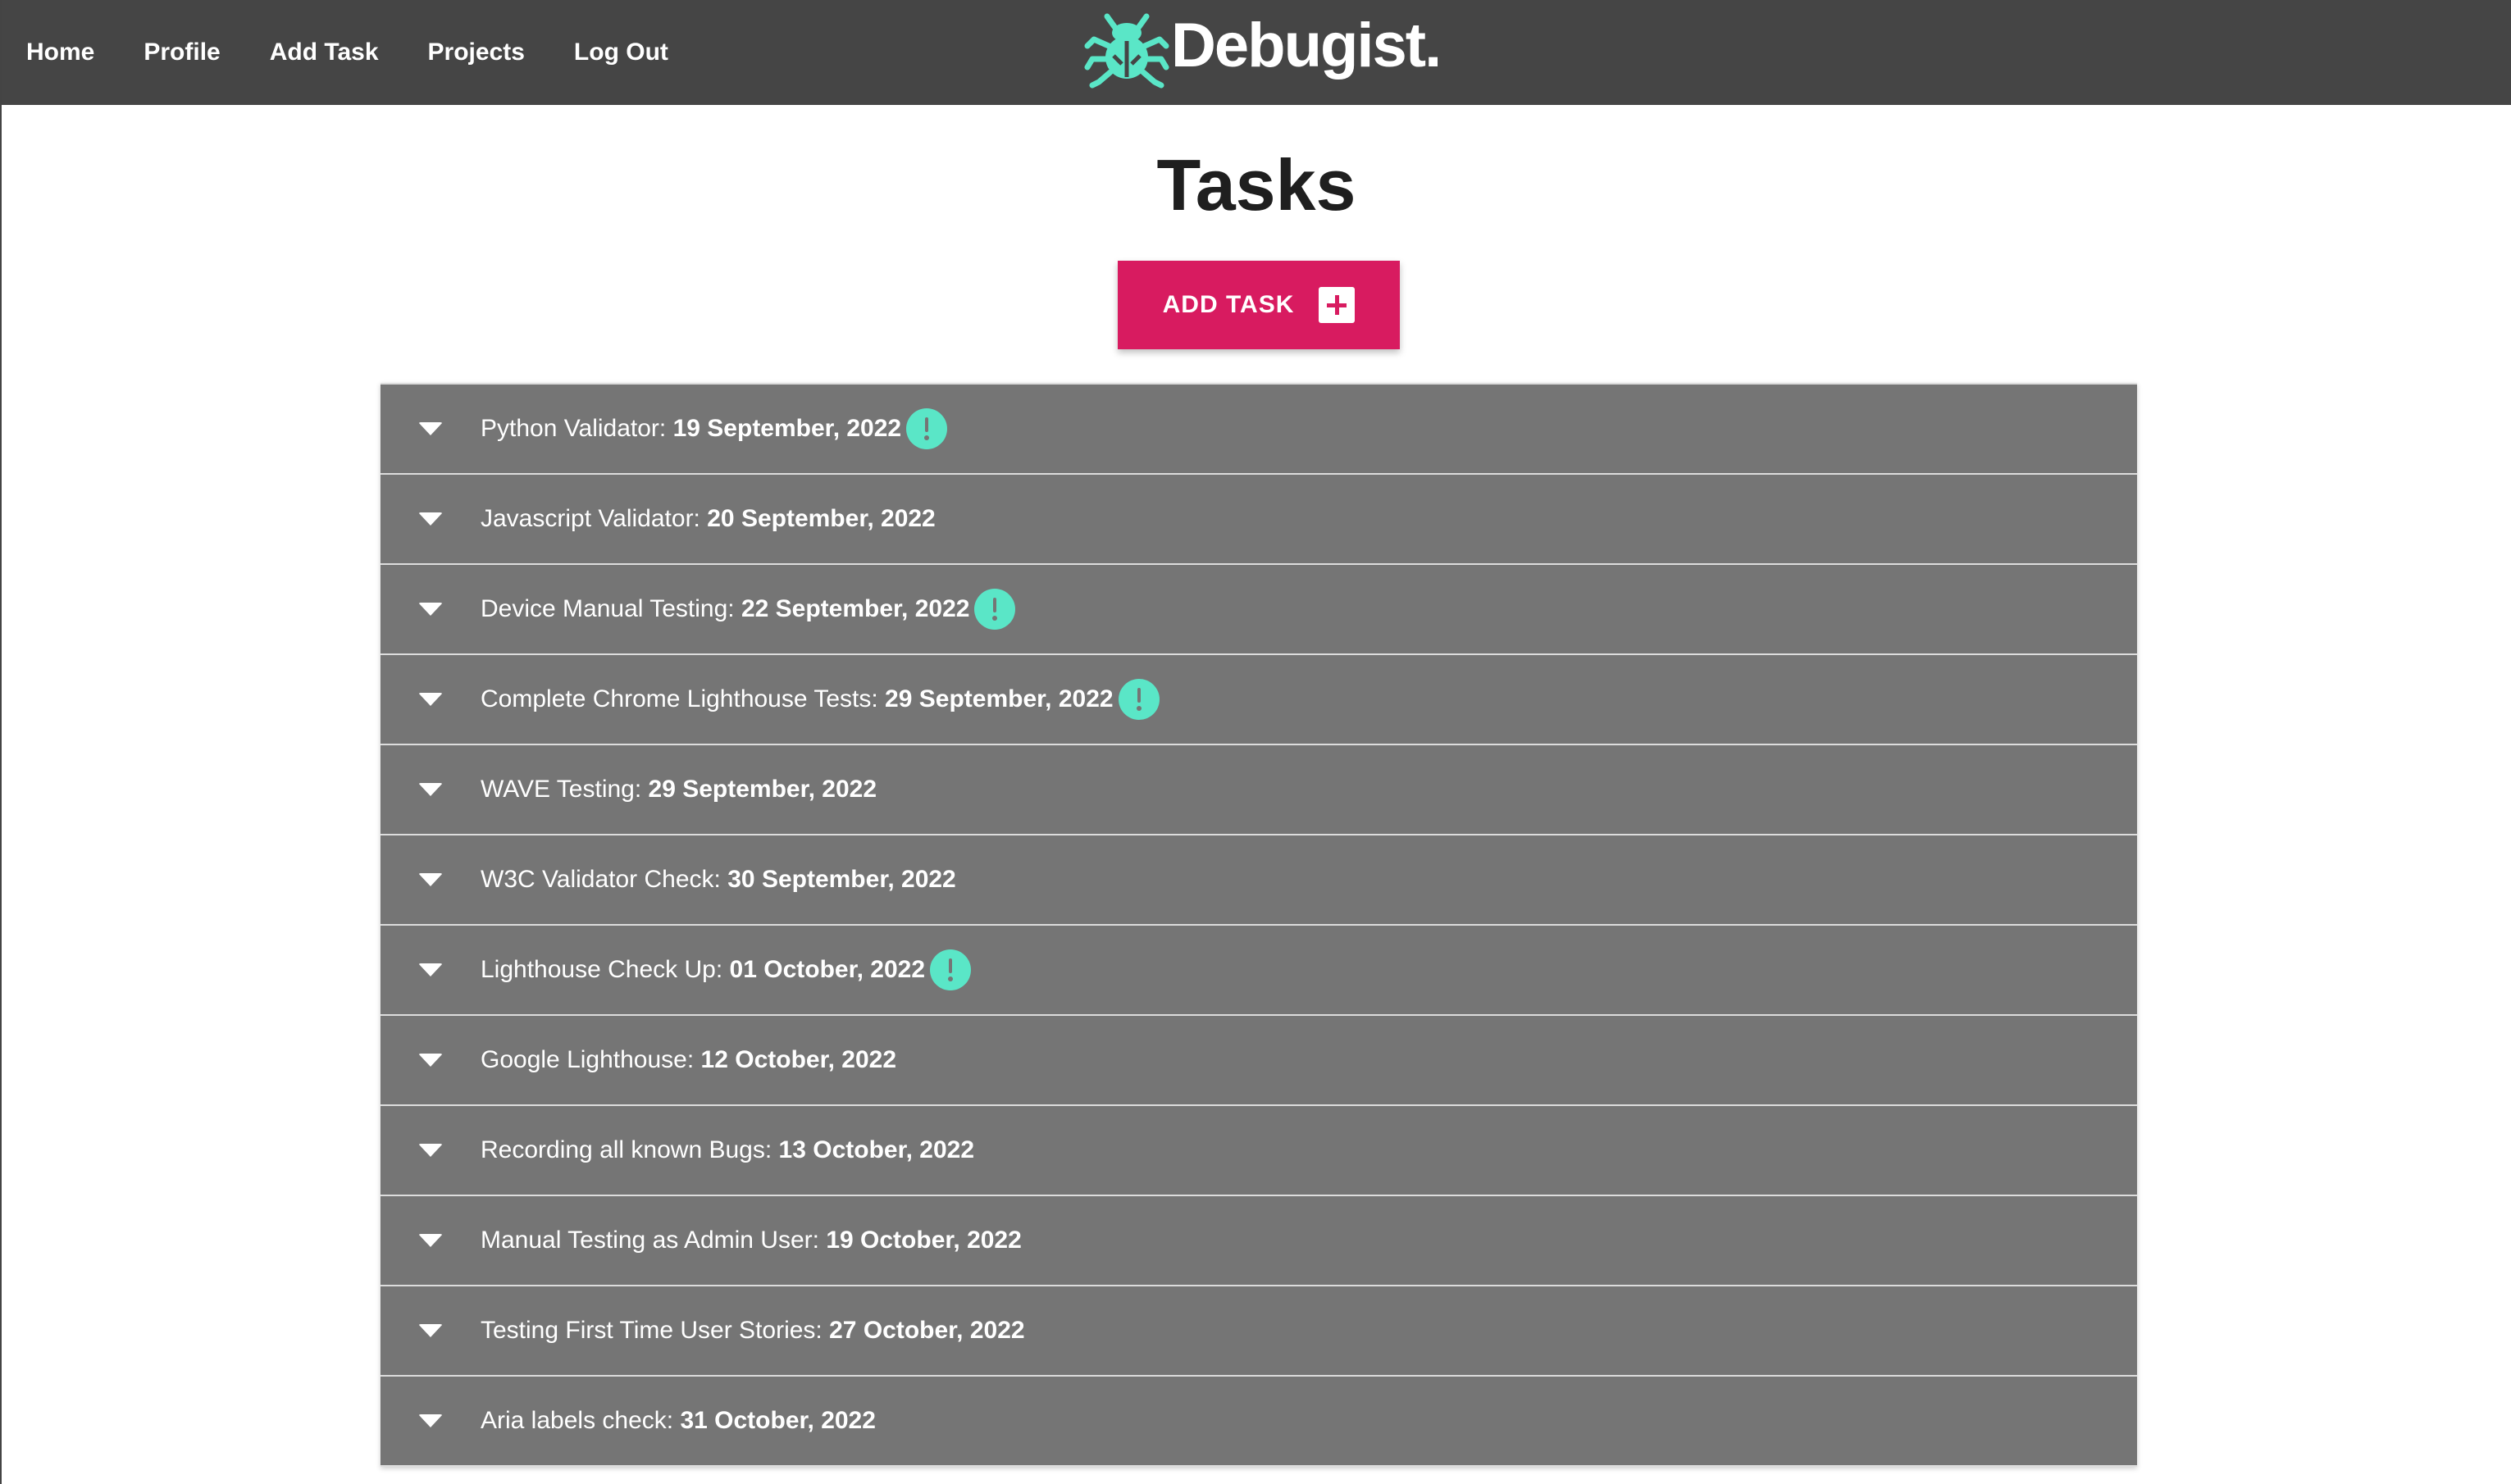 This screenshot has height=1484, width=2511. I want to click on nav-link-profile: Profile, so click(182, 52).